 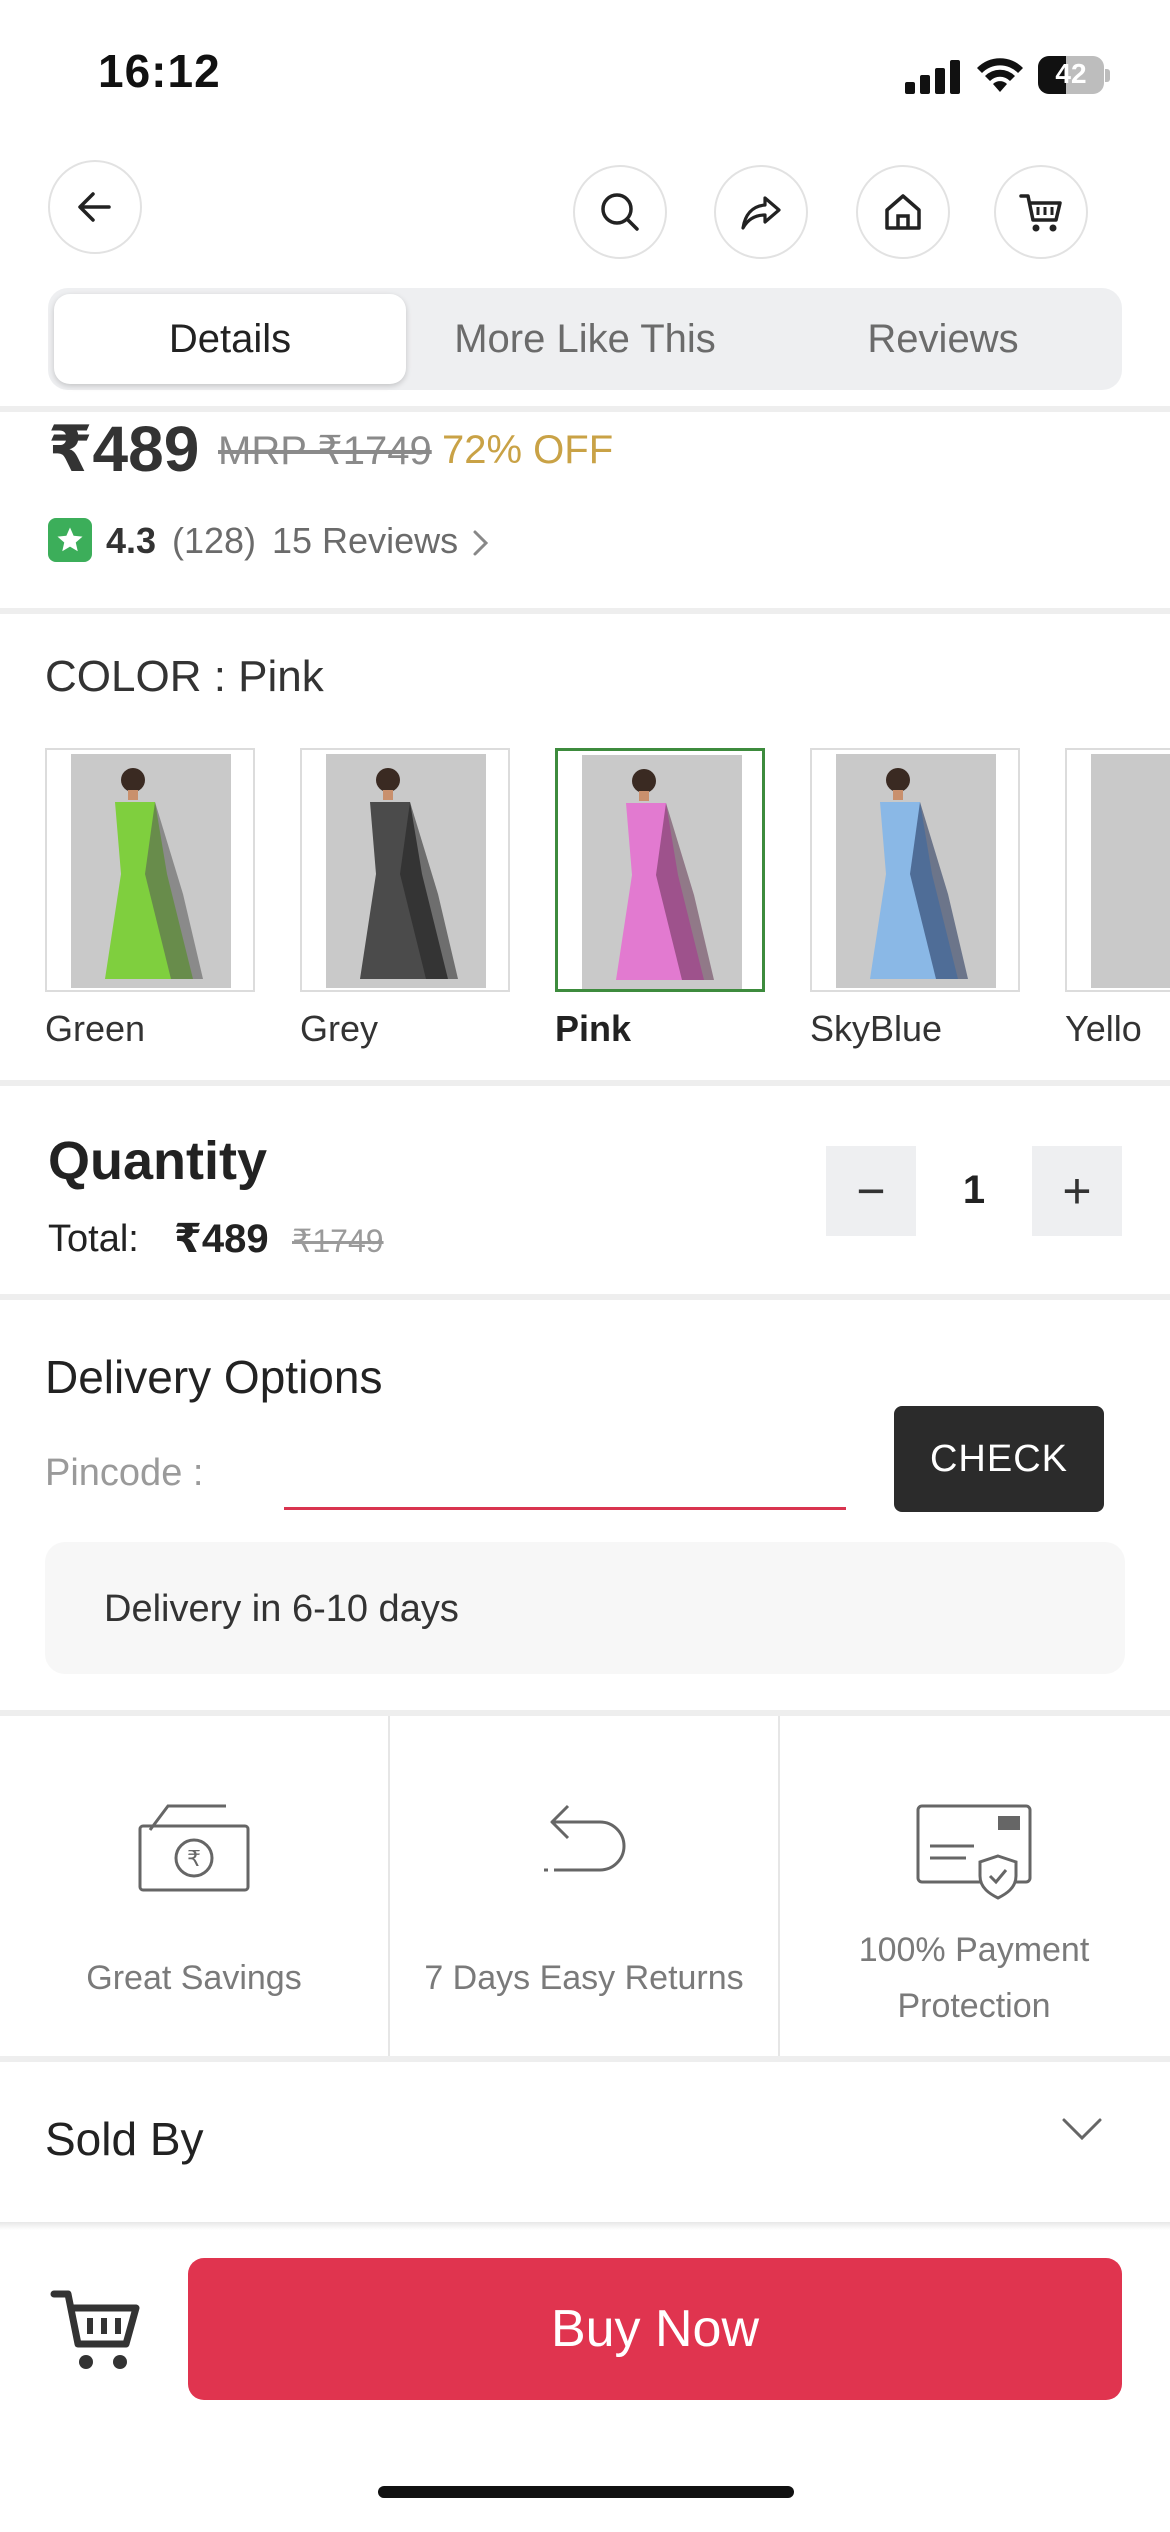 I want to click on rating-value: 4.3, so click(x=131, y=540).